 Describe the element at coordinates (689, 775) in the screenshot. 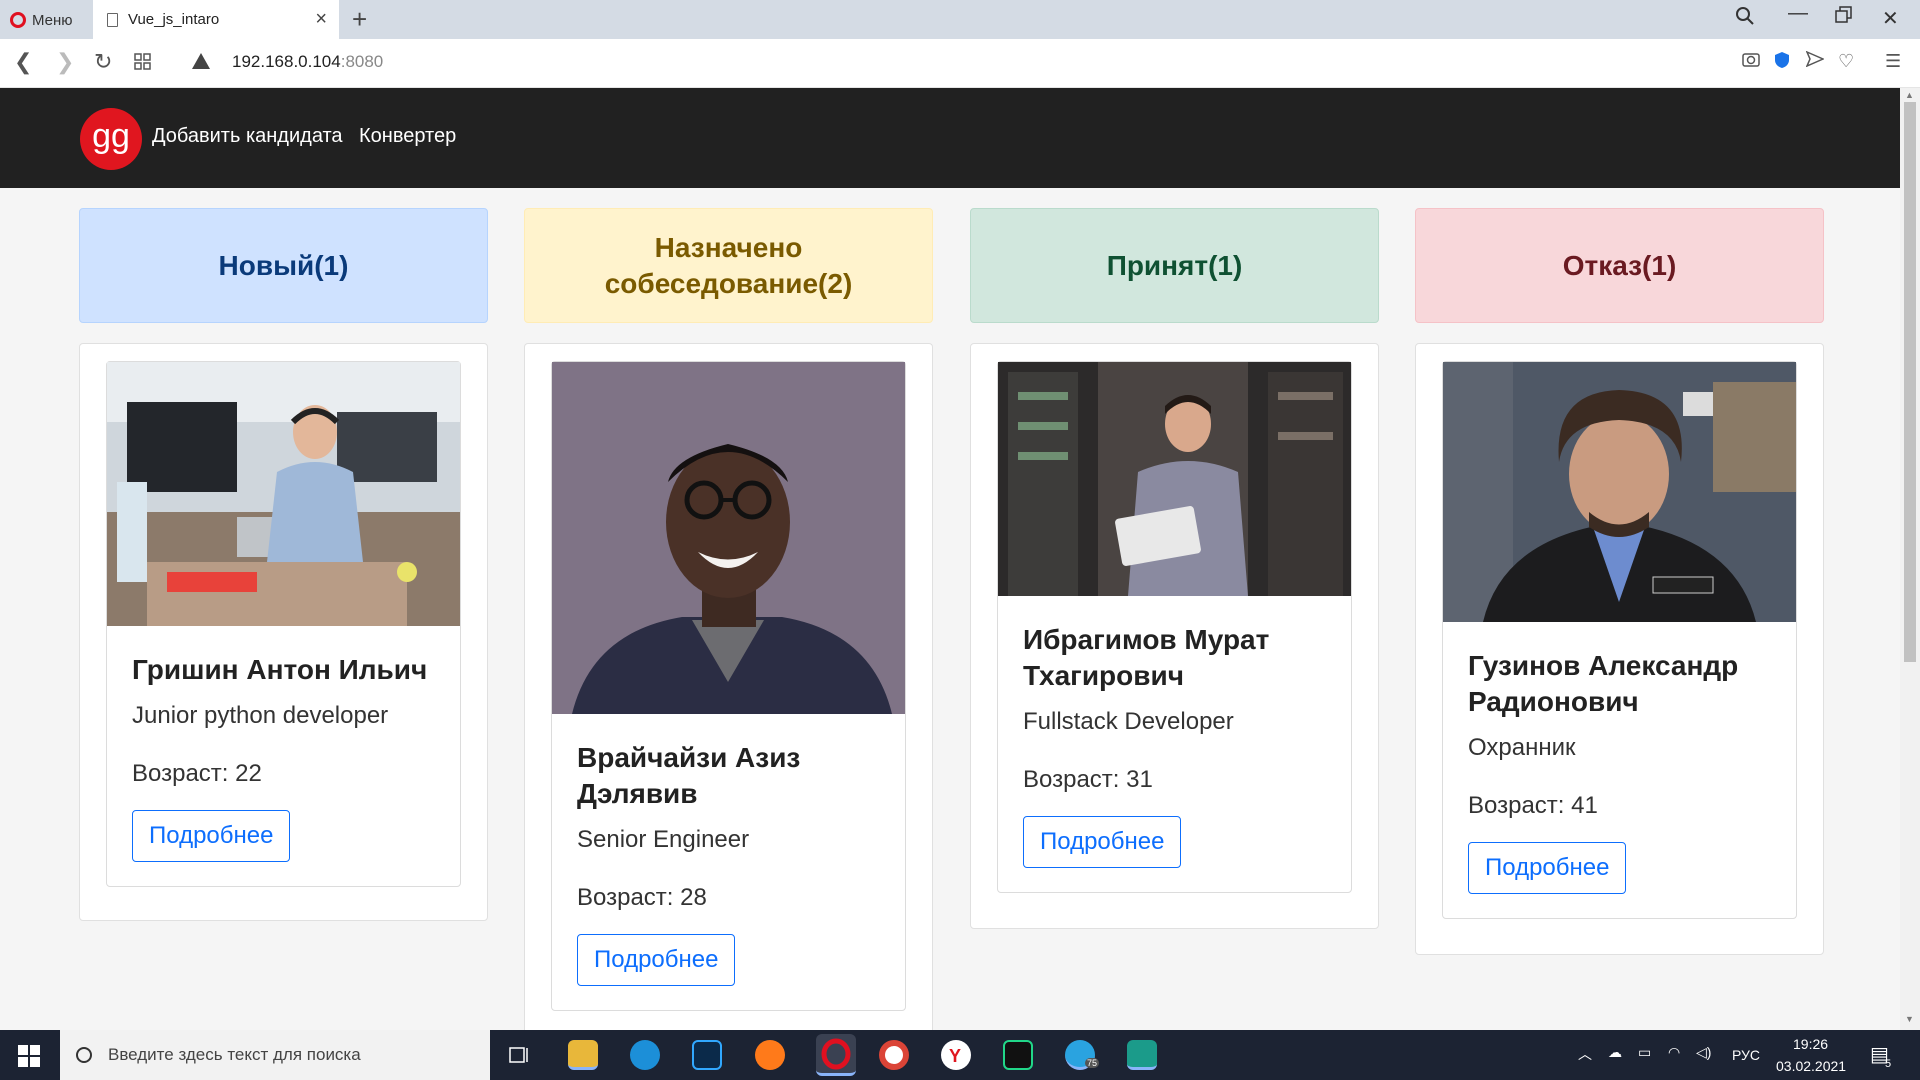

I see `candidate-name: Врайчайзи Азиз Дэлявив` at that location.